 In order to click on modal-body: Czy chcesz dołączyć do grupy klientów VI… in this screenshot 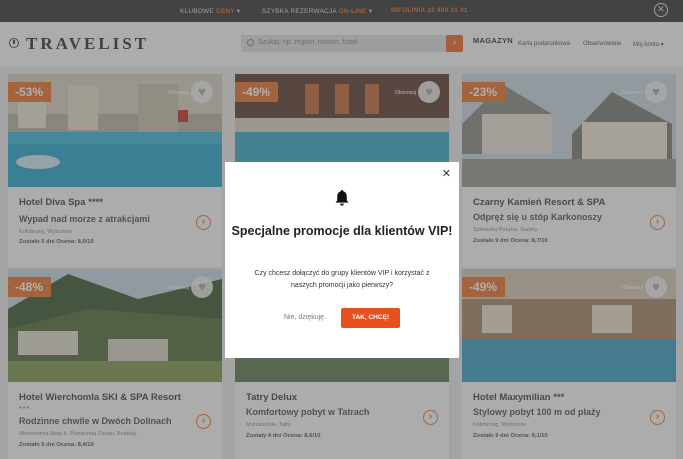, I will do `click(342, 279)`.